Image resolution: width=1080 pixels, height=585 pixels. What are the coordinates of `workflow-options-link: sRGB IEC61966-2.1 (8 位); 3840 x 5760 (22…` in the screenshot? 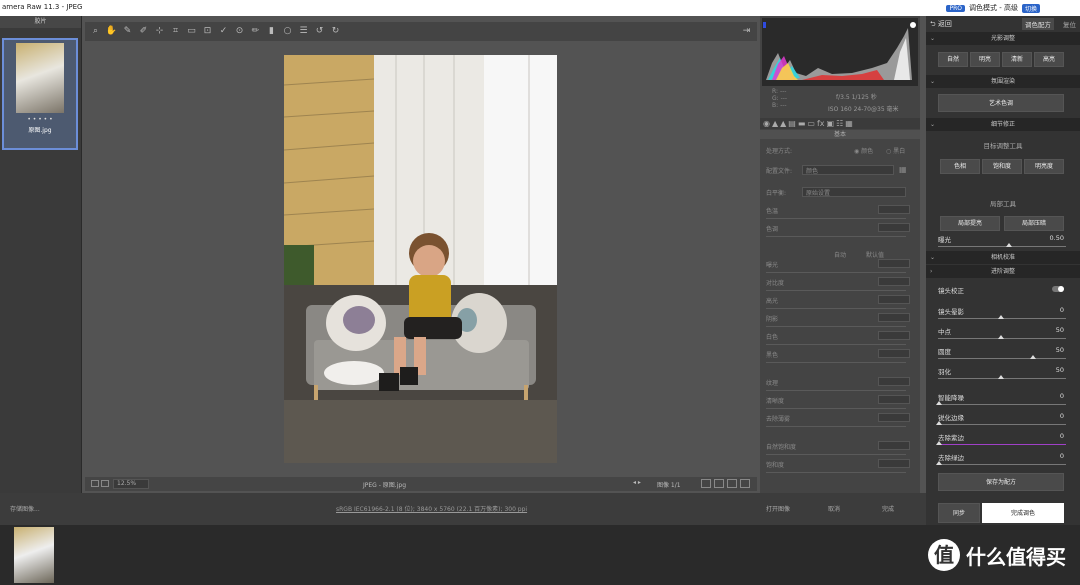 It's located at (431, 508).